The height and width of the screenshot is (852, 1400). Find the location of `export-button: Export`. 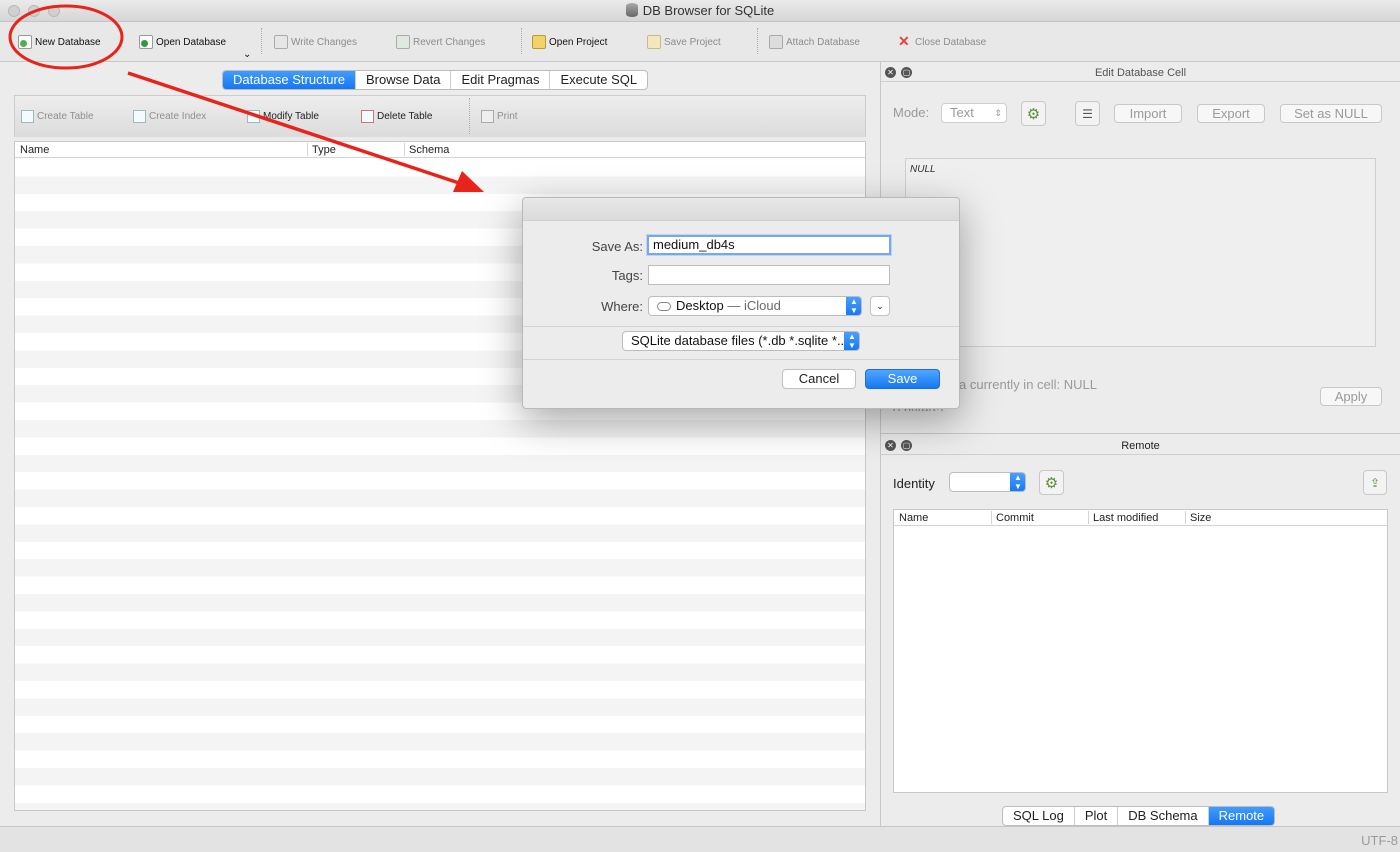

export-button: Export is located at coordinates (1231, 113).